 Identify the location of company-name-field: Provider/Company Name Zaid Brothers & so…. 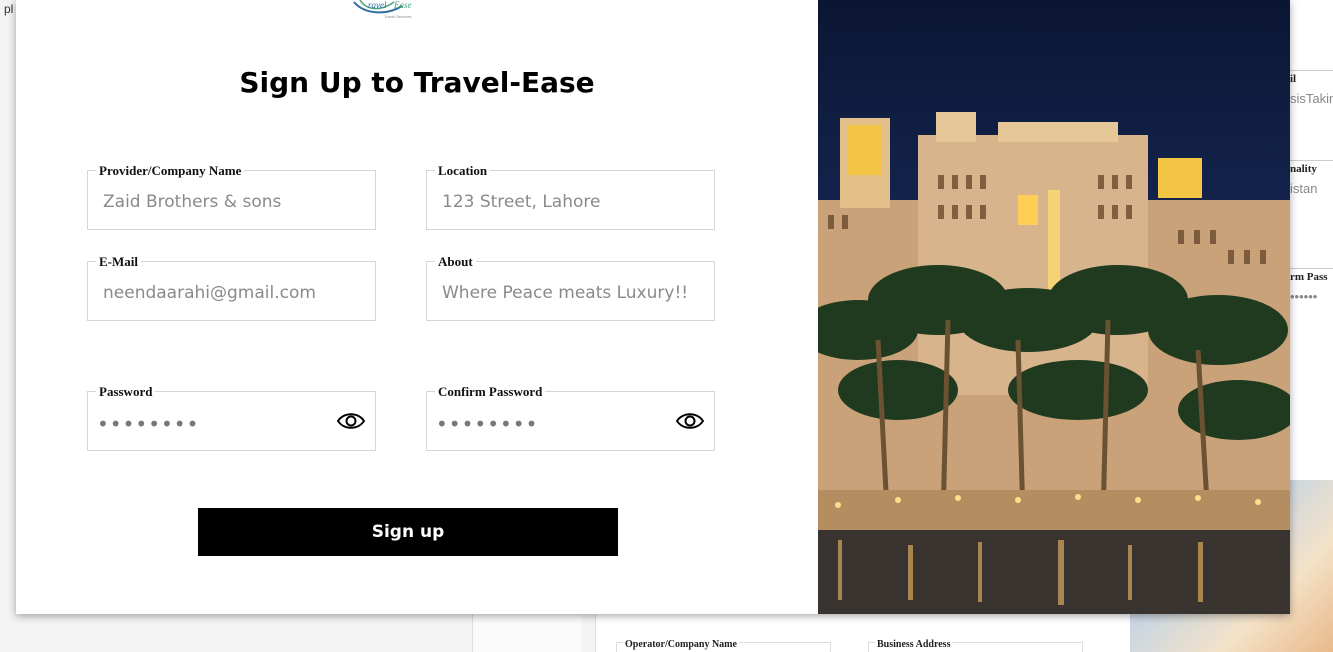
(231, 196).